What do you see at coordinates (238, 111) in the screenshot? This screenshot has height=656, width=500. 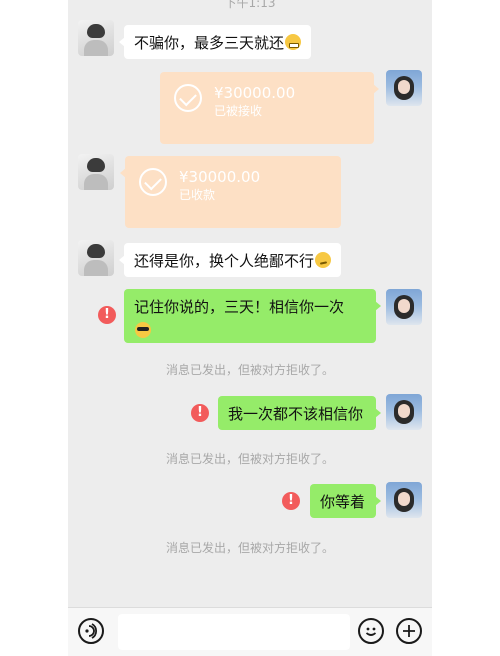 I see `transfer-status: 已被接收` at bounding box center [238, 111].